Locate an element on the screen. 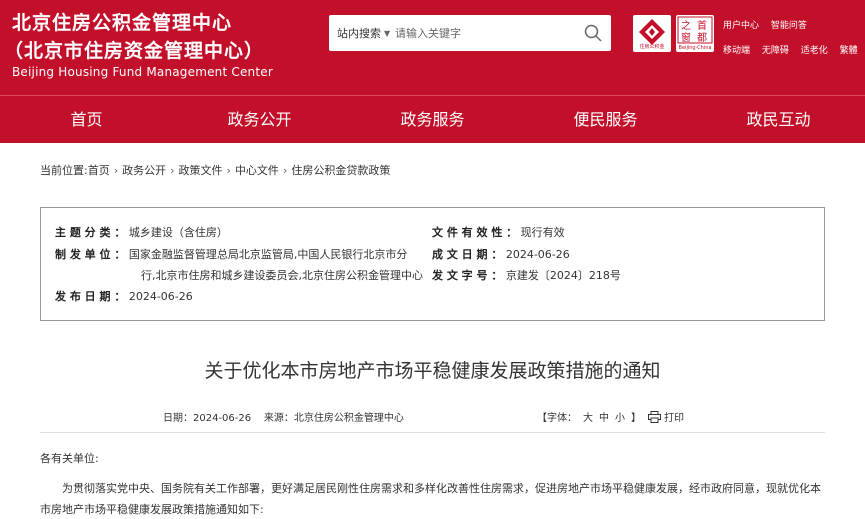  elder-mode-link: 适老化 is located at coordinates (814, 51).